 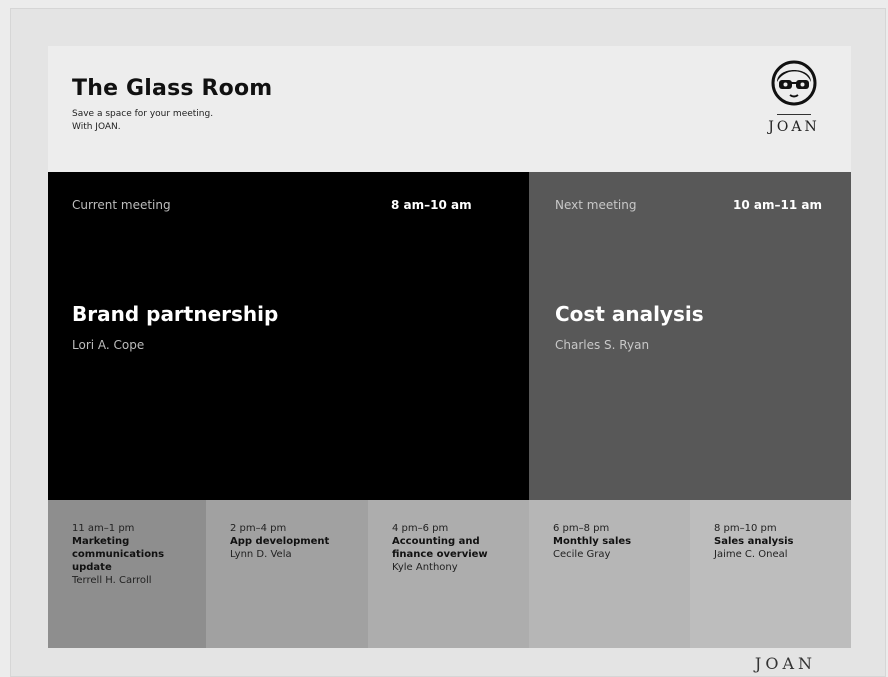 What do you see at coordinates (440, 548) in the screenshot?
I see `slot-title: Accounting and finance overview` at bounding box center [440, 548].